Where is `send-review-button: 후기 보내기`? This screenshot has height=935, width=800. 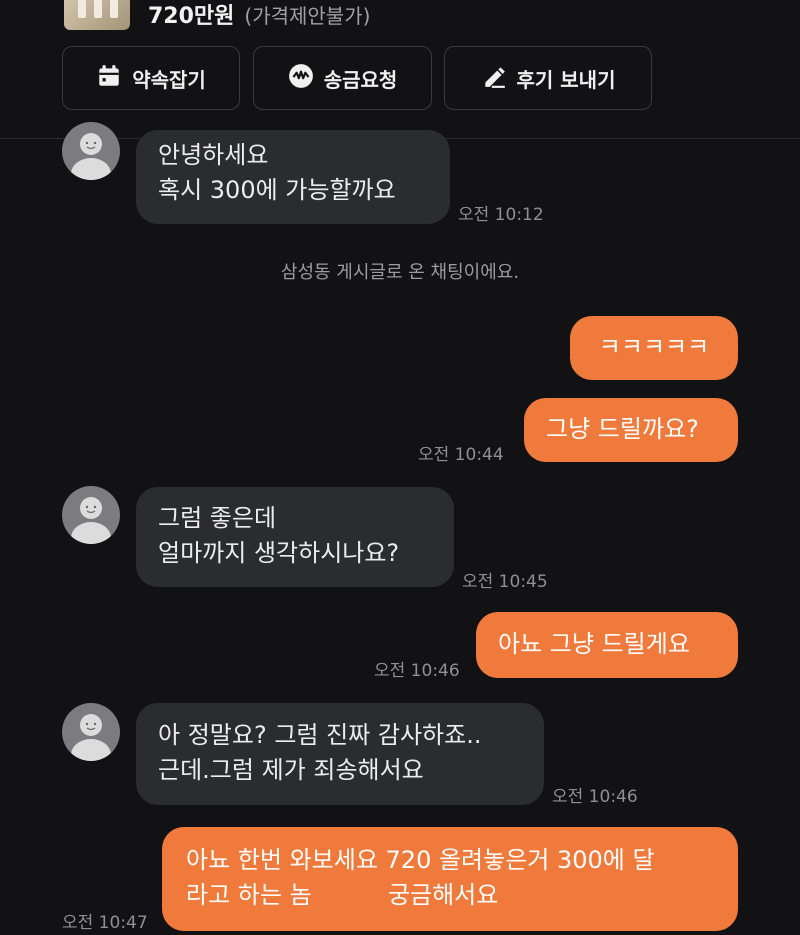
send-review-button: 후기 보내기 is located at coordinates (548, 78).